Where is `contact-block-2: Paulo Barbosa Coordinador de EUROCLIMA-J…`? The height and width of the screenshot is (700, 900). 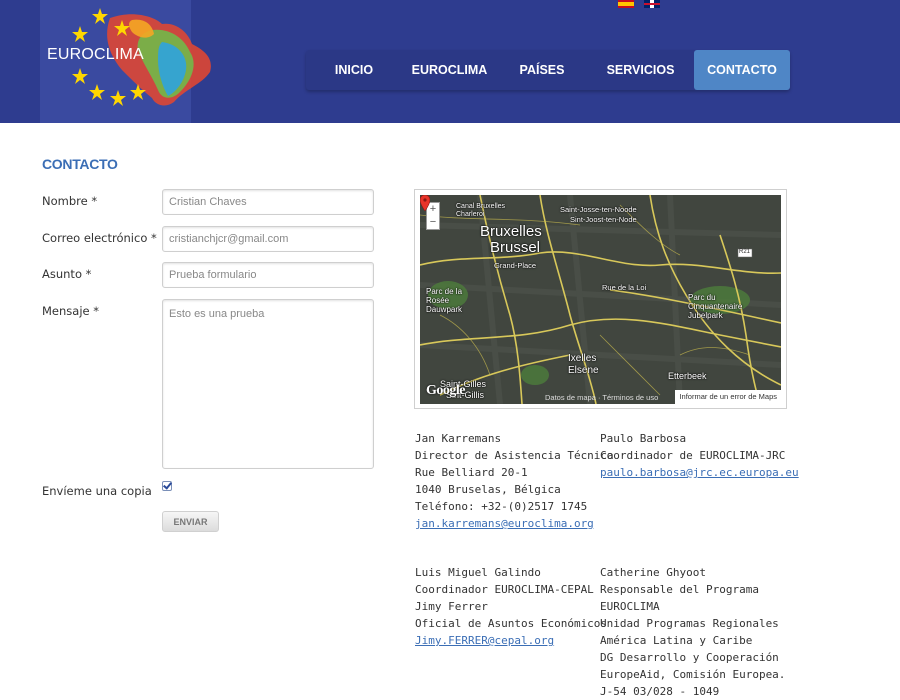
contact-block-2: Paulo Barbosa Coordinador de EUROCLIMA-J… is located at coordinates (699, 455).